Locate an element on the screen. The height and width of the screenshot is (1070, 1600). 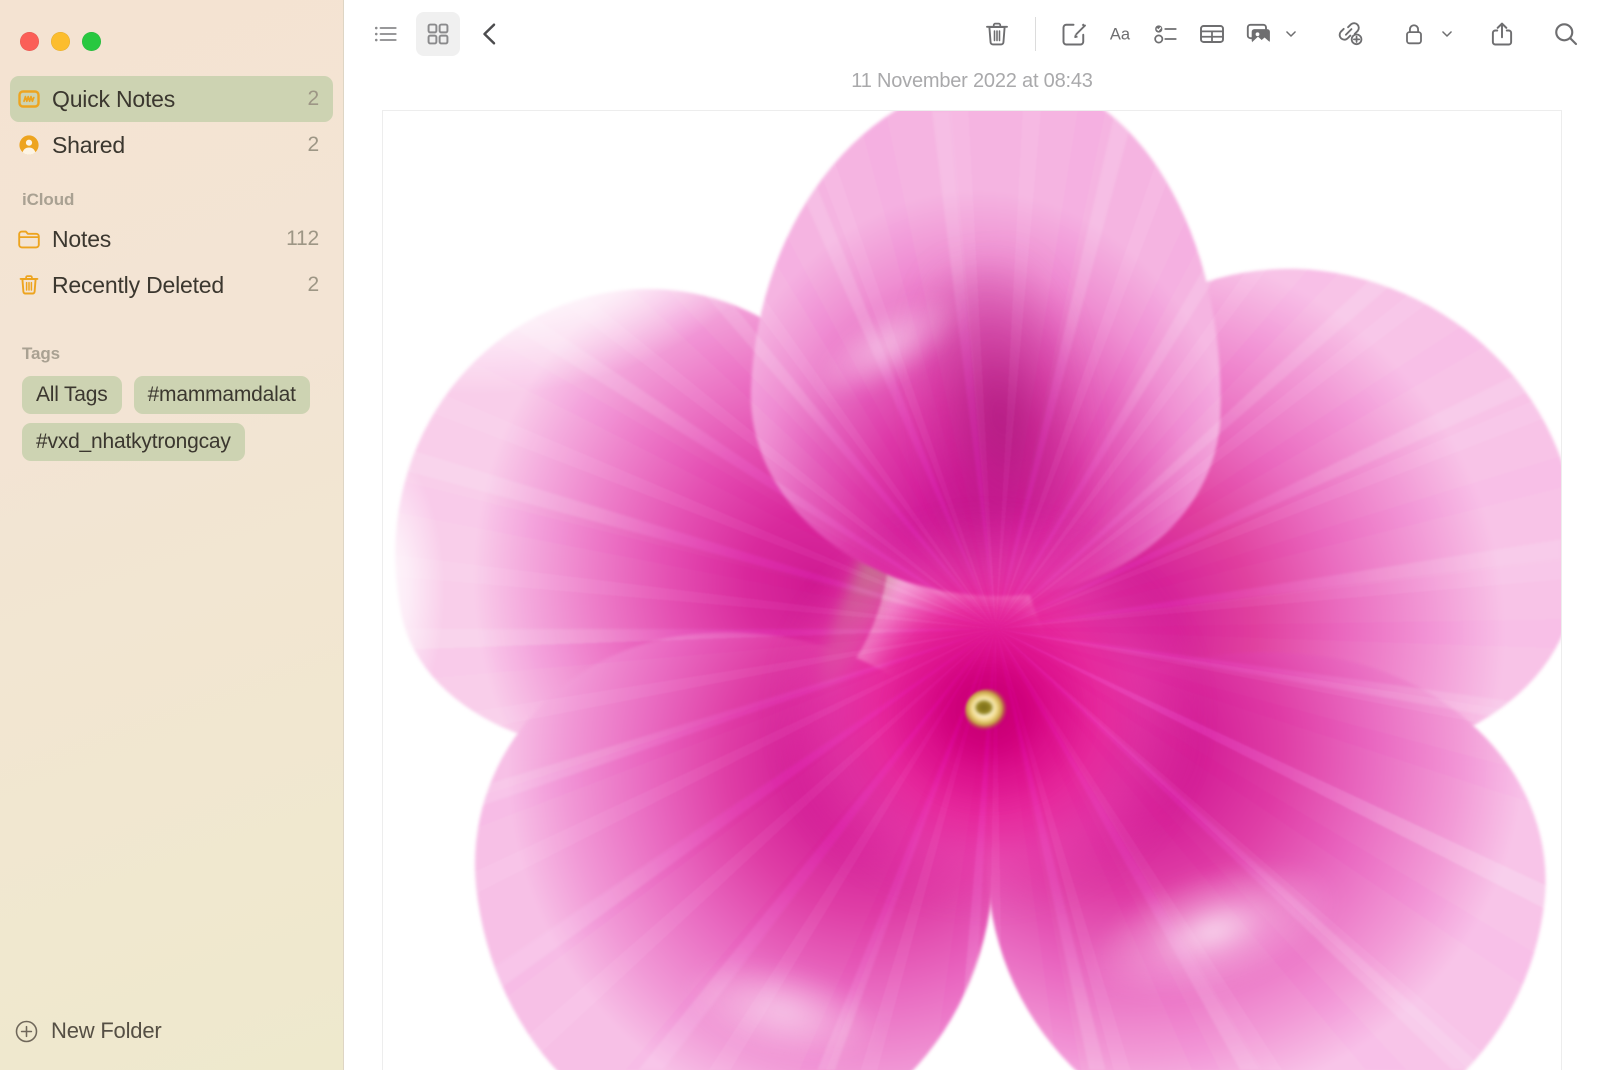
sidebar-item-count: 112 is located at coordinates (302, 238).